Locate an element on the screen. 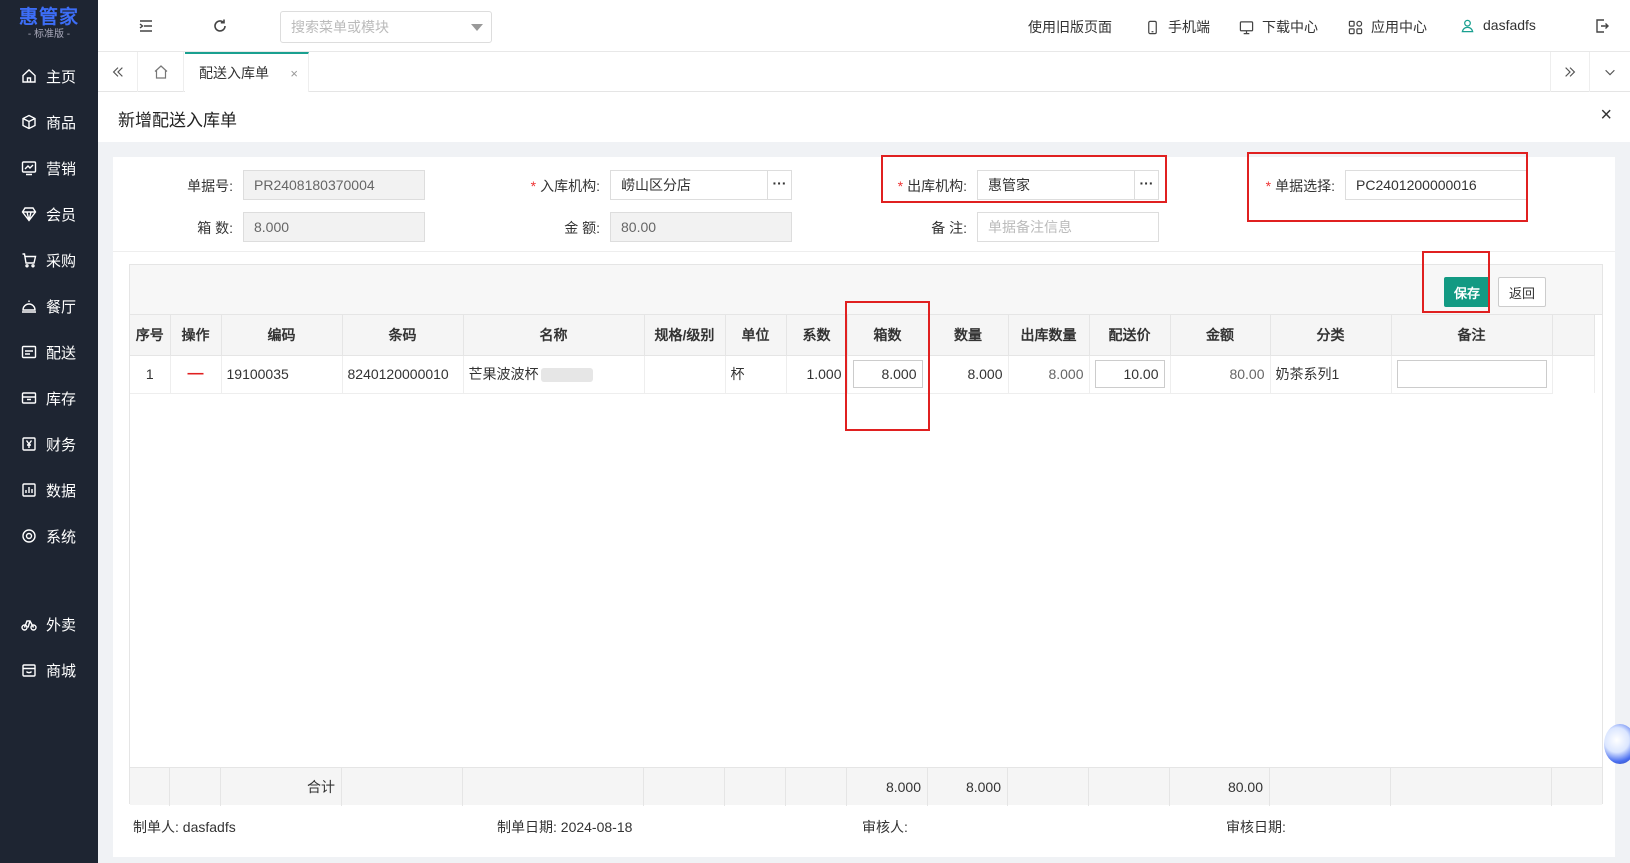  sidebar-item-inventory: 库存 is located at coordinates (49, 398).